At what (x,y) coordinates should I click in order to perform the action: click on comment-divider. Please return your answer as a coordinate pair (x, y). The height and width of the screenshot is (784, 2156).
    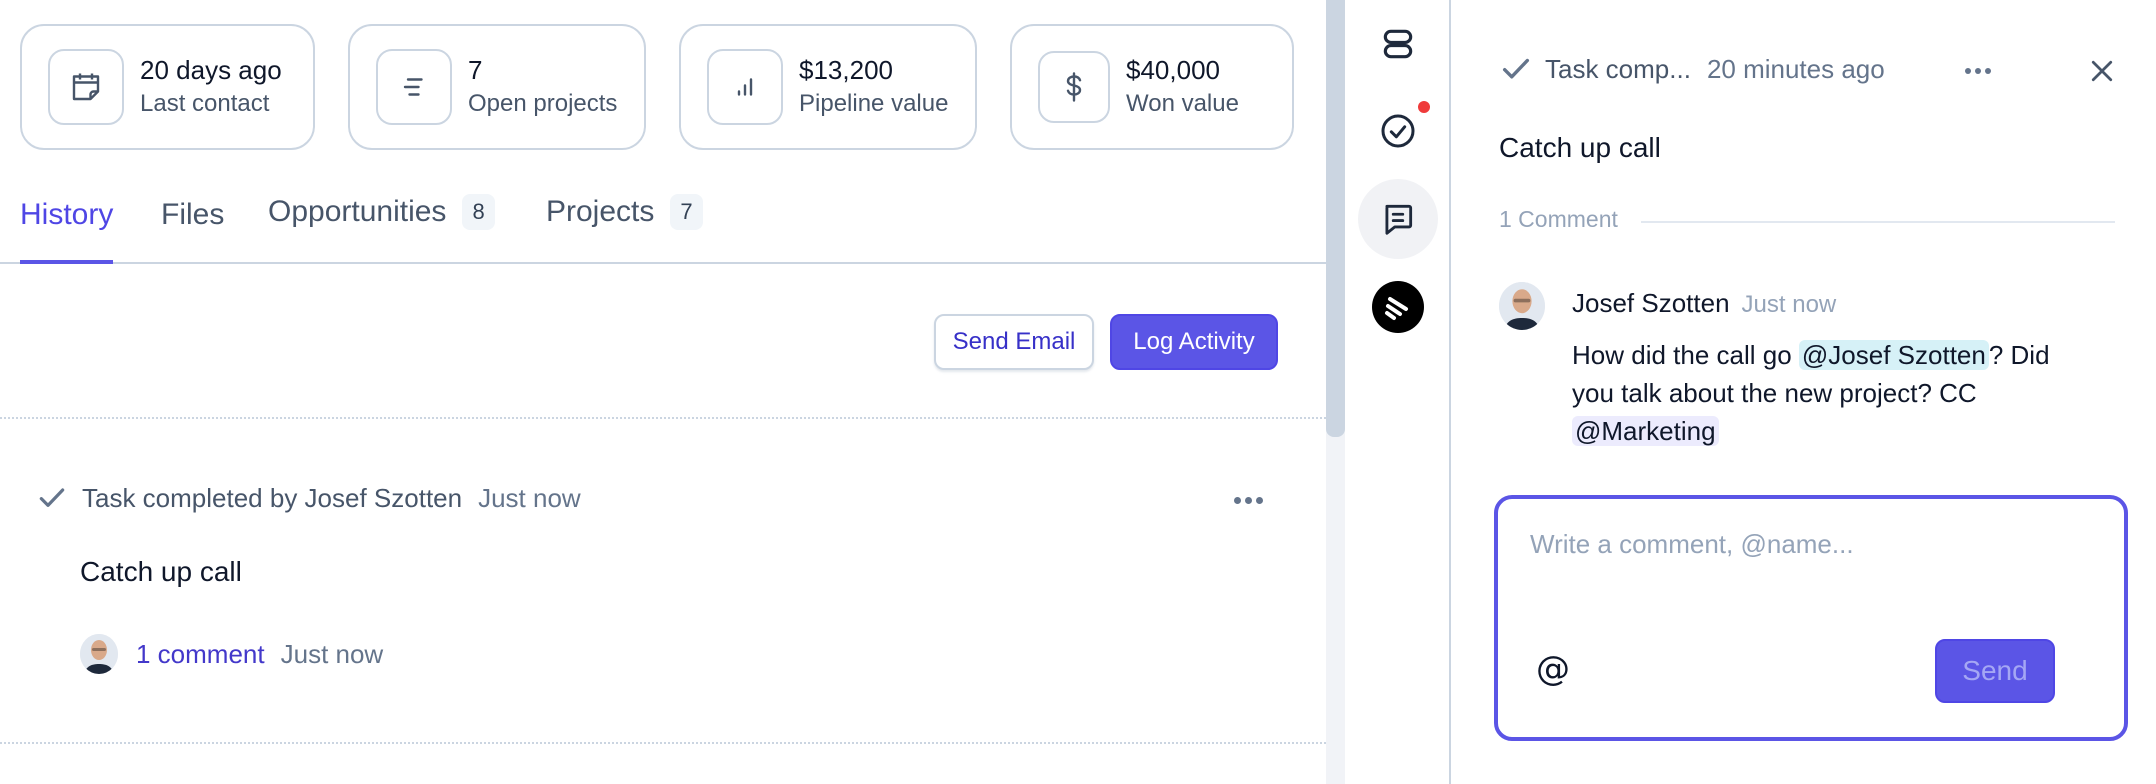
    Looking at the image, I should click on (1878, 222).